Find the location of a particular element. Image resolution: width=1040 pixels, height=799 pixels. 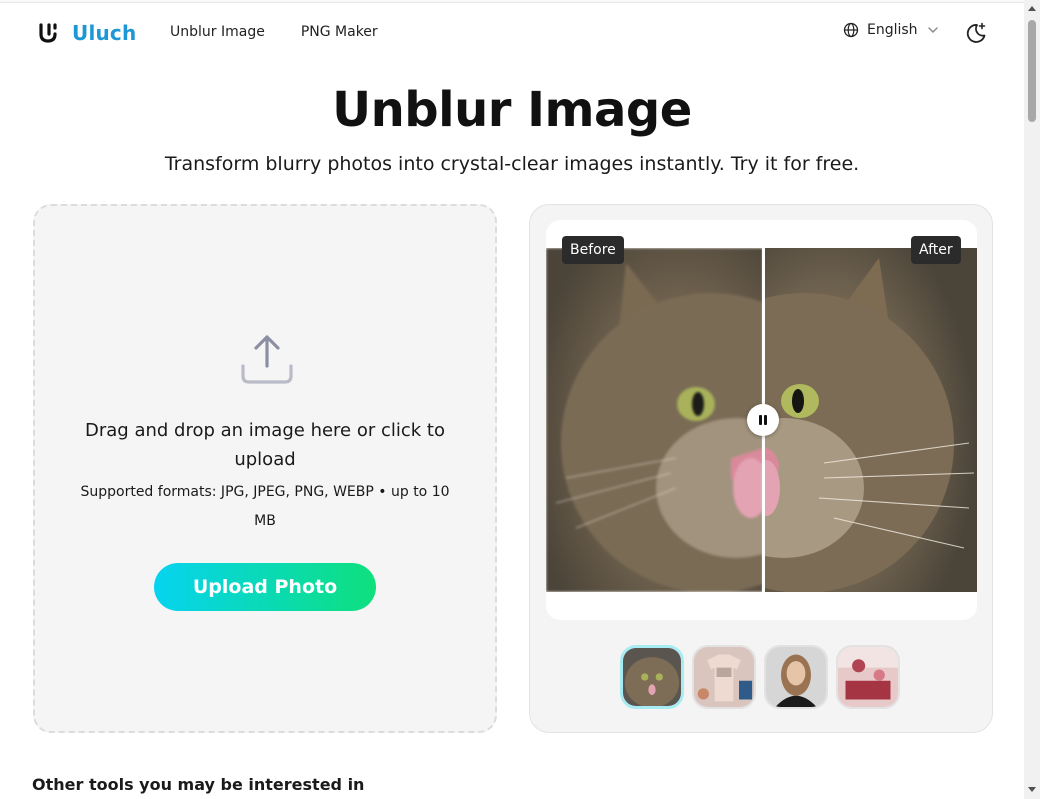

scroll-down-arrow-icon is located at coordinates (1032, 789).